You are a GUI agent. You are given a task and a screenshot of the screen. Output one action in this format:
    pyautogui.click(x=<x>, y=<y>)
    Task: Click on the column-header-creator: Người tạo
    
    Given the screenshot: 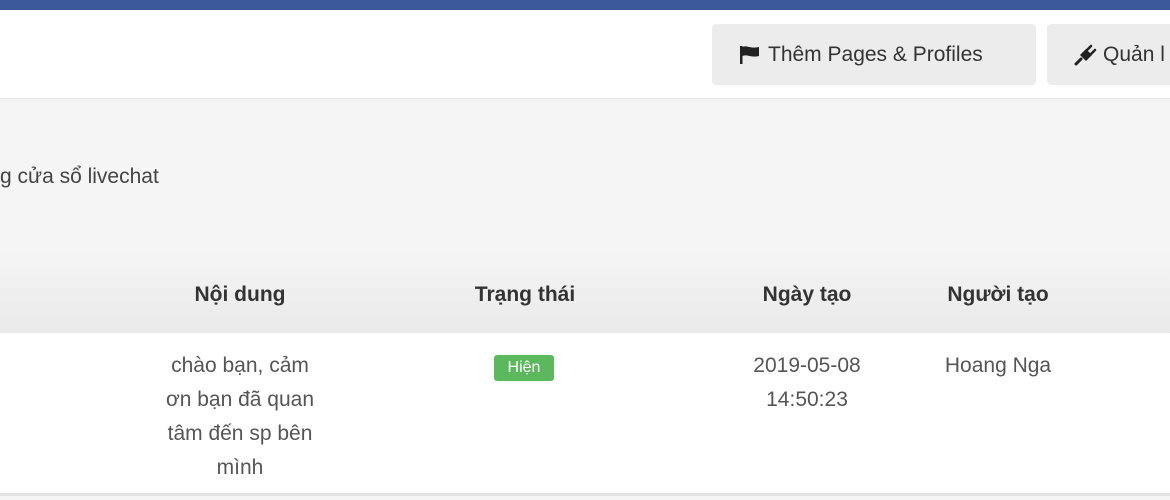 What is the action you would take?
    pyautogui.click(x=998, y=295)
    